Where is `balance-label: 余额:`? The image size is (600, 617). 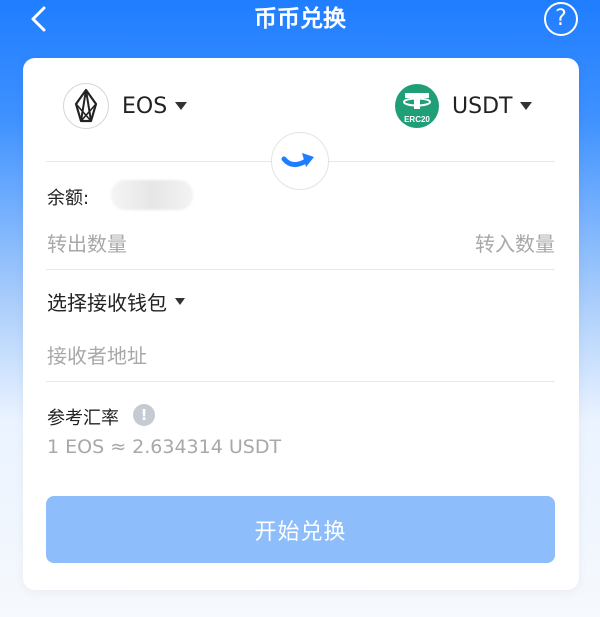 balance-label: 余额: is located at coordinates (68, 198).